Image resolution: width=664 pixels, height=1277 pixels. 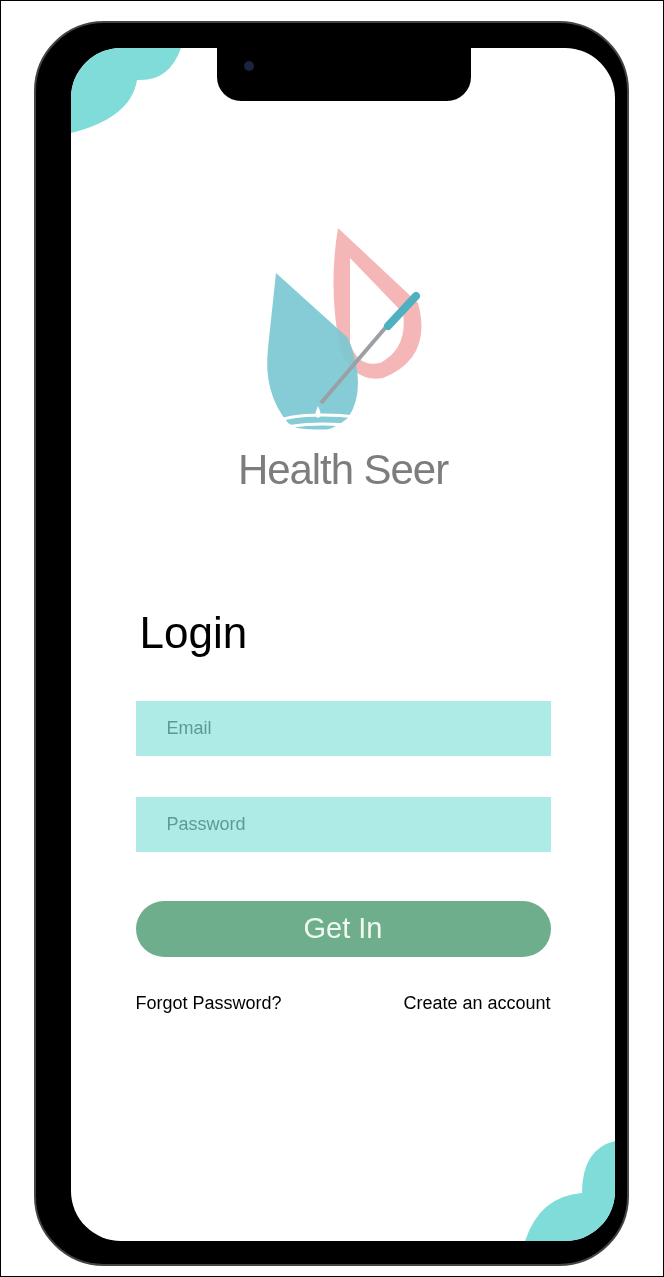 What do you see at coordinates (343, 470) in the screenshot?
I see `app-name: Health Seer` at bounding box center [343, 470].